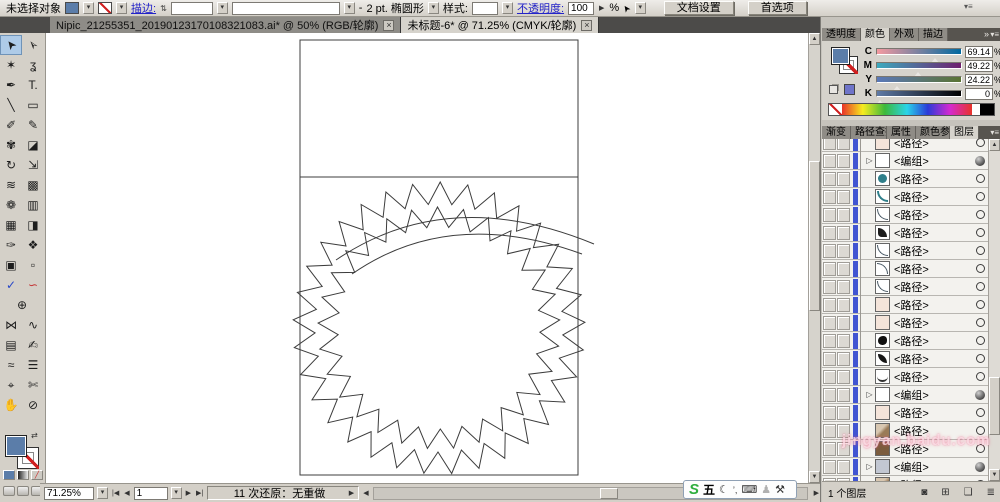 The image size is (1000, 502). Describe the element at coordinates (507, 8) in the screenshot. I see `style-dropdown-icon: ▾` at that location.